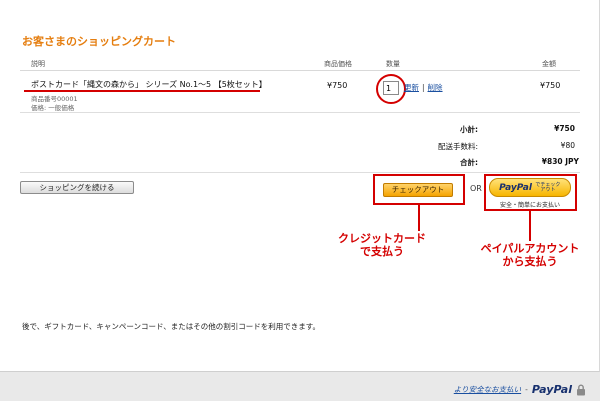  Describe the element at coordinates (393, 64) in the screenshot. I see `header-quantity: 数量` at that location.